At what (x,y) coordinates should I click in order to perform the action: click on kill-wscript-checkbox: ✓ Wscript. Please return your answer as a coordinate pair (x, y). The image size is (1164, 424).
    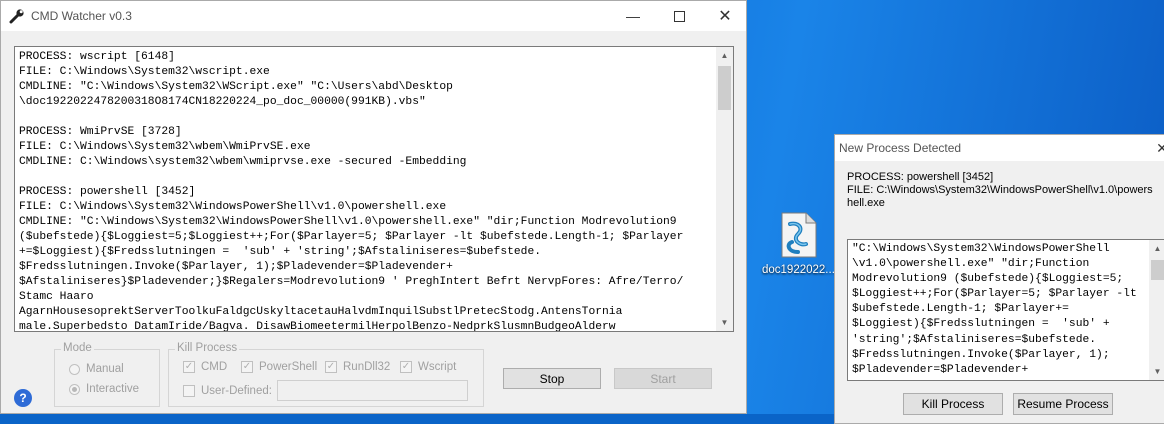
    Looking at the image, I should click on (428, 367).